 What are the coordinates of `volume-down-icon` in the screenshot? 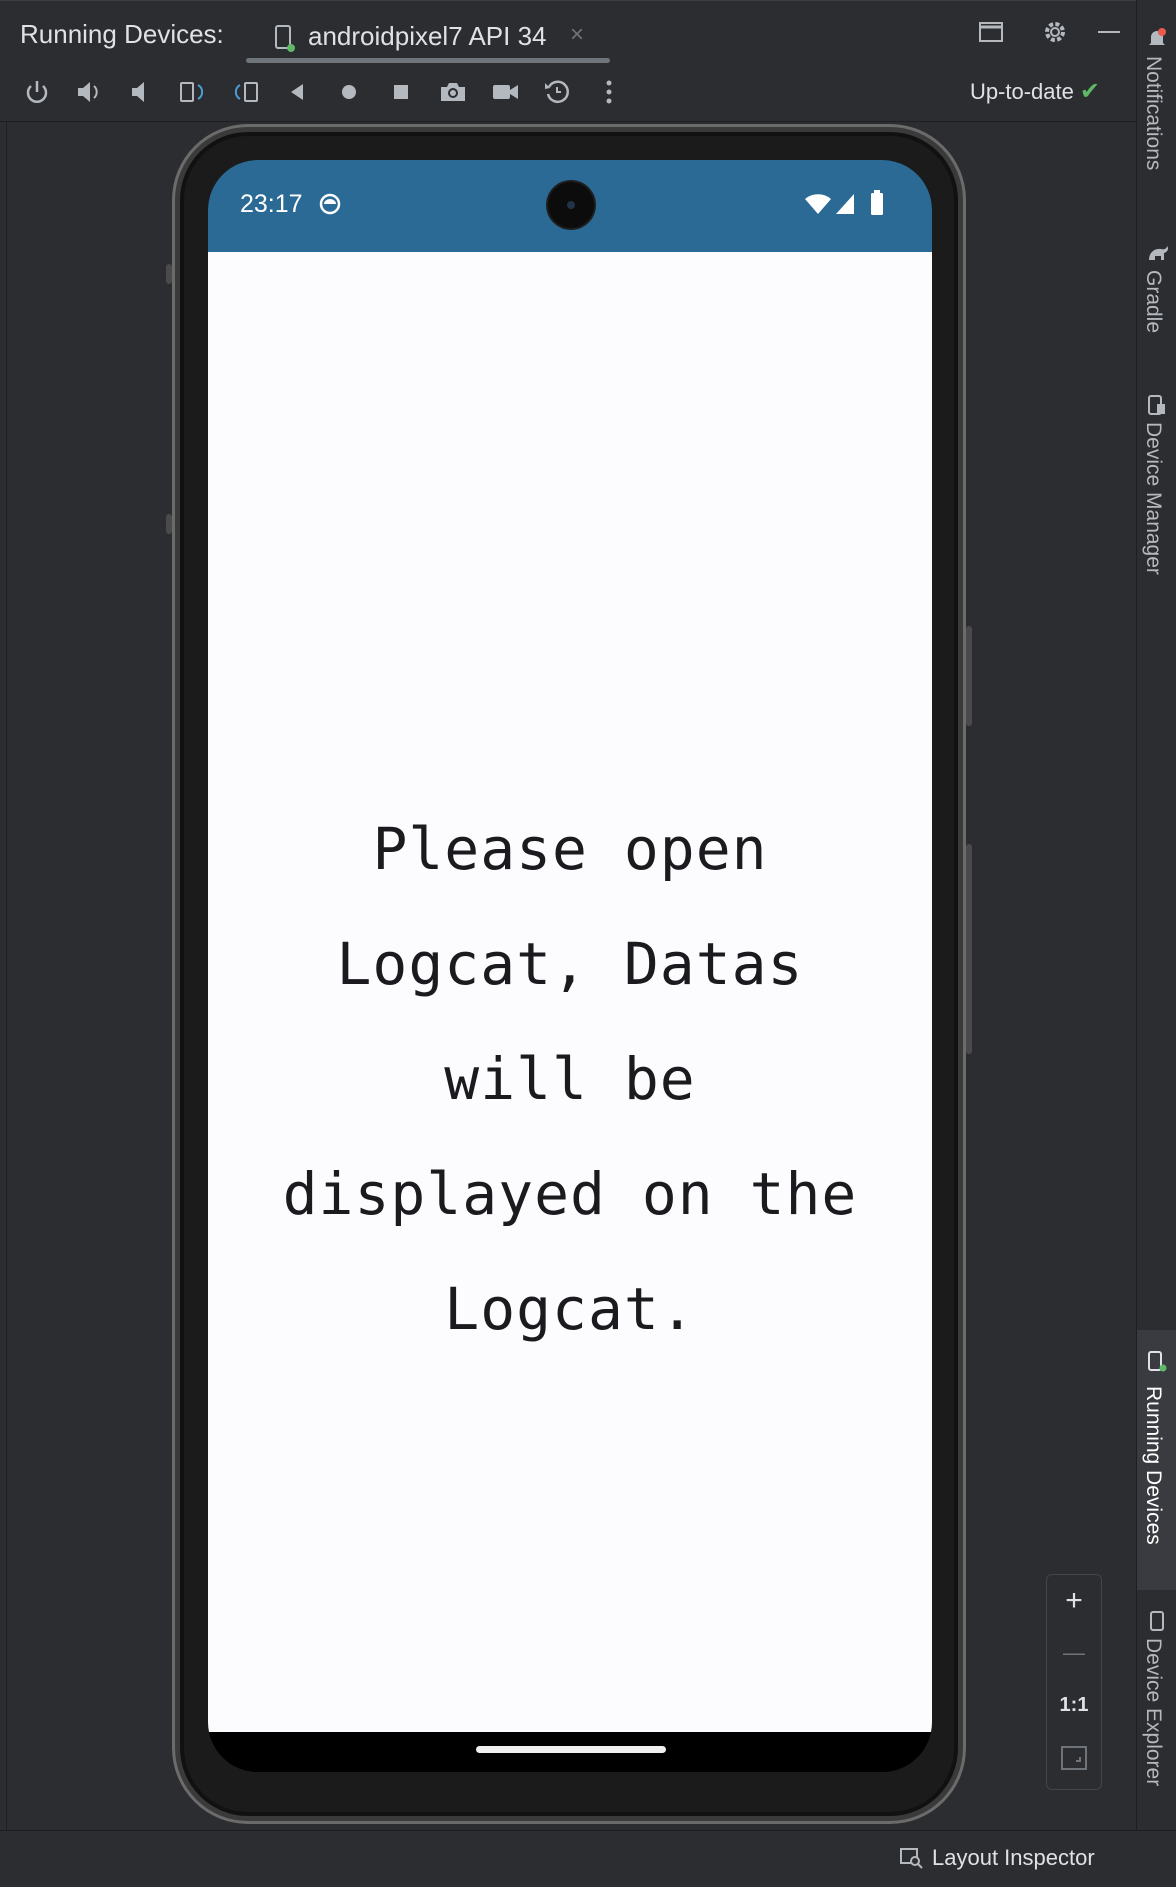 It's located at (141, 92).